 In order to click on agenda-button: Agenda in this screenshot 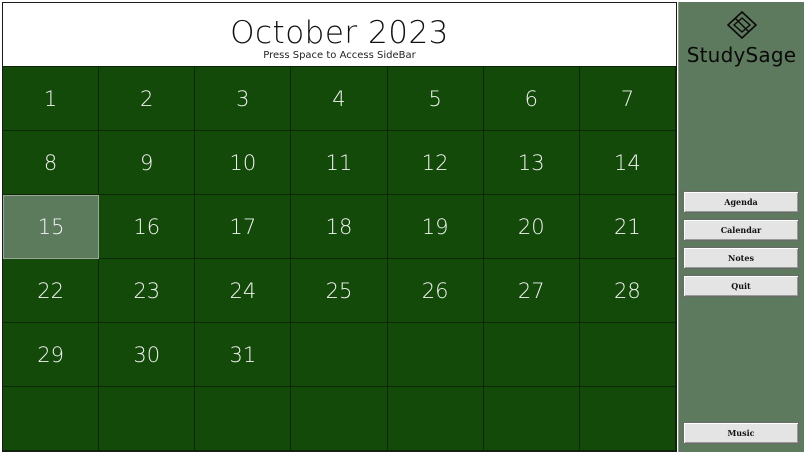, I will do `click(741, 202)`.